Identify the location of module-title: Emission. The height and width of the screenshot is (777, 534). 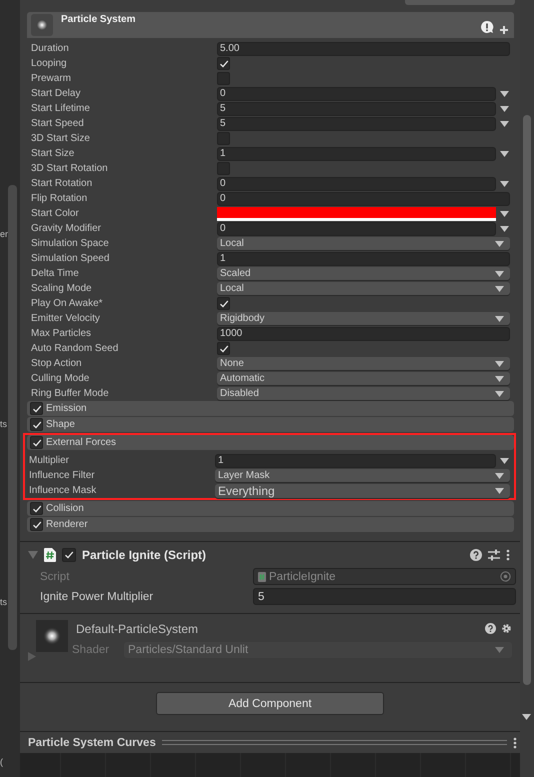
(66, 408).